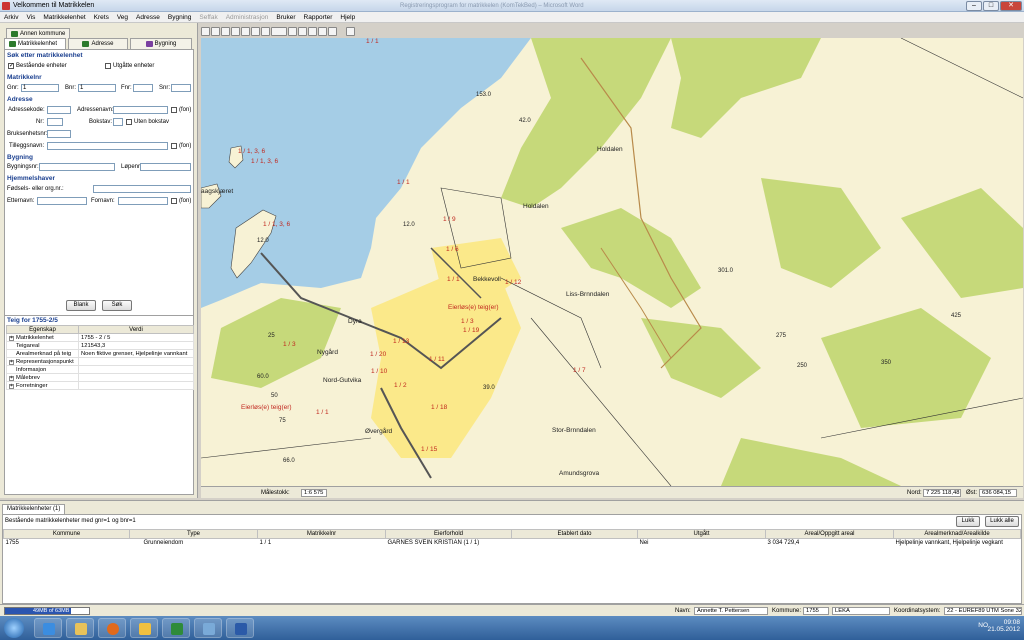  I want to click on col-etablert-dato: Etablert dato, so click(574, 534).